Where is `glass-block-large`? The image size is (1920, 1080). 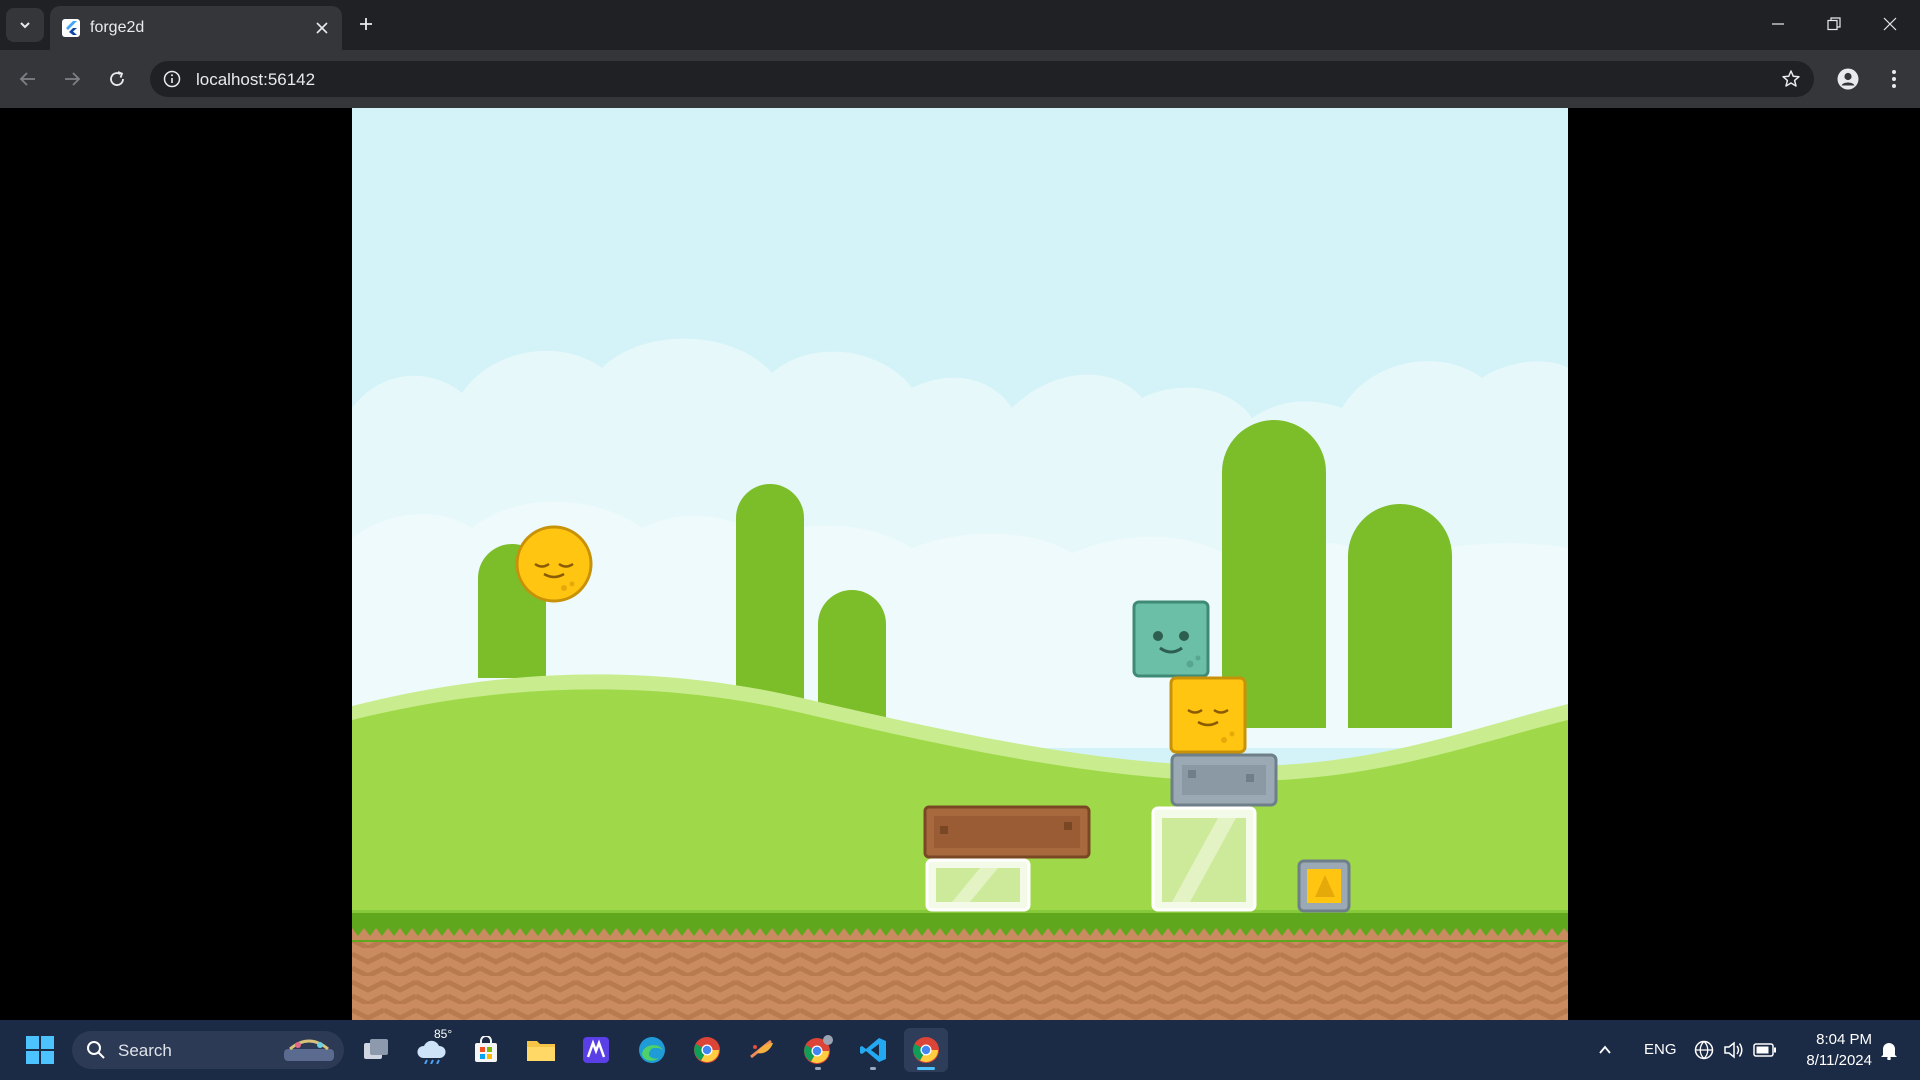
glass-block-large is located at coordinates (1204, 859).